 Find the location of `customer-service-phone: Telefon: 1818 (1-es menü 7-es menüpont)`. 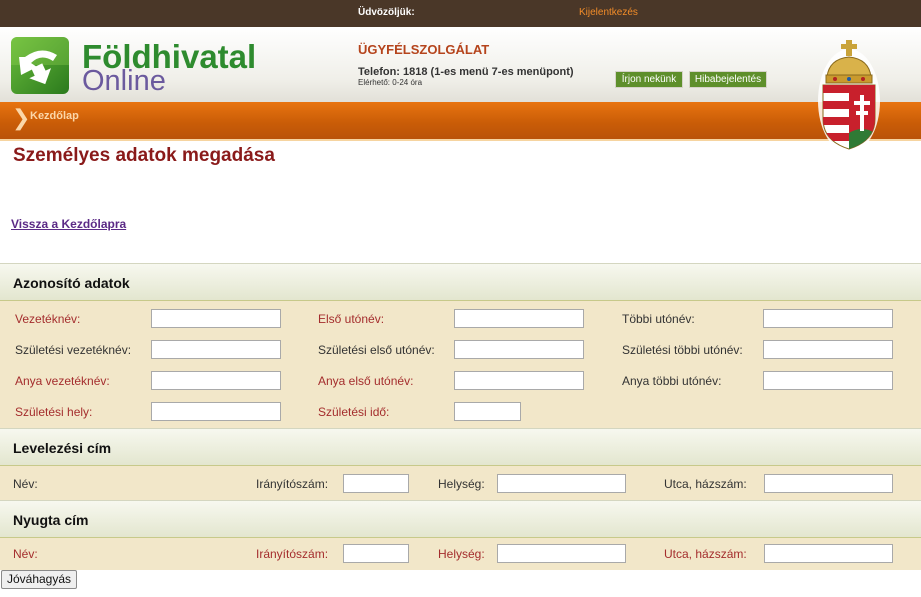

customer-service-phone: Telefon: 1818 (1-es menü 7-es menüpont) is located at coordinates (466, 72).